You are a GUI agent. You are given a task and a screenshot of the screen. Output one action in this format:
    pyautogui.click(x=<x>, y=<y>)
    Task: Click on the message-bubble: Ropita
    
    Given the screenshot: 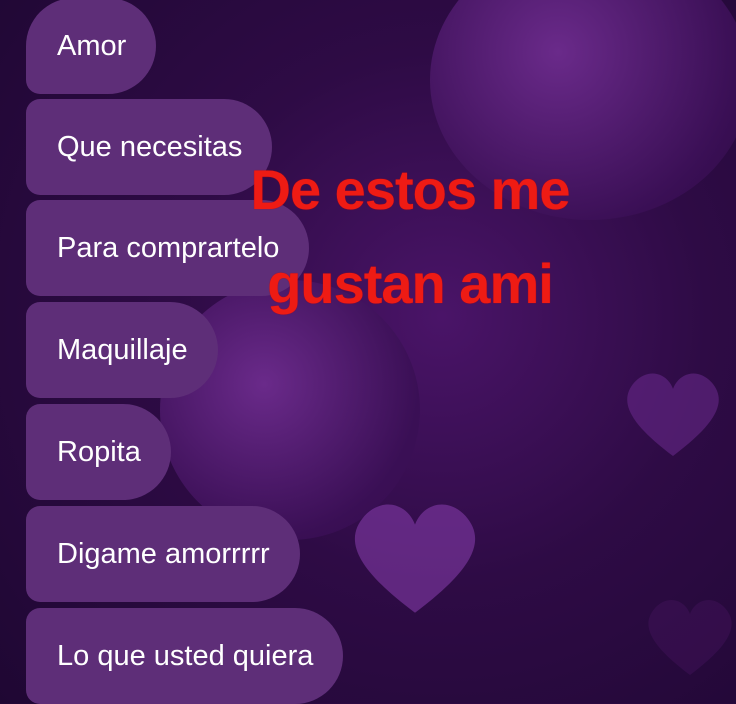 What is the action you would take?
    pyautogui.click(x=98, y=452)
    